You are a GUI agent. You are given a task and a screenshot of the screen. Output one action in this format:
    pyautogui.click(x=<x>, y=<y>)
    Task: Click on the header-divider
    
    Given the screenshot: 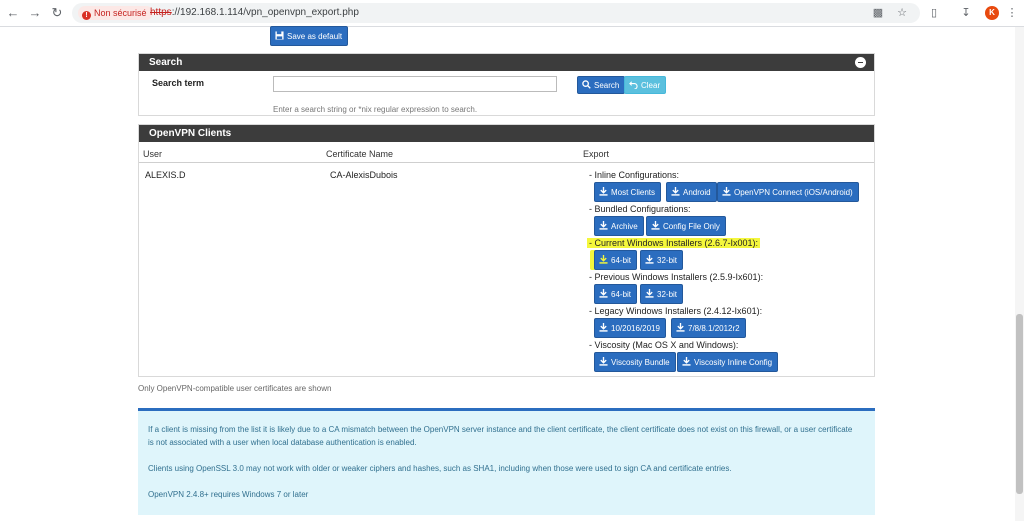 What is the action you would take?
    pyautogui.click(x=506, y=162)
    